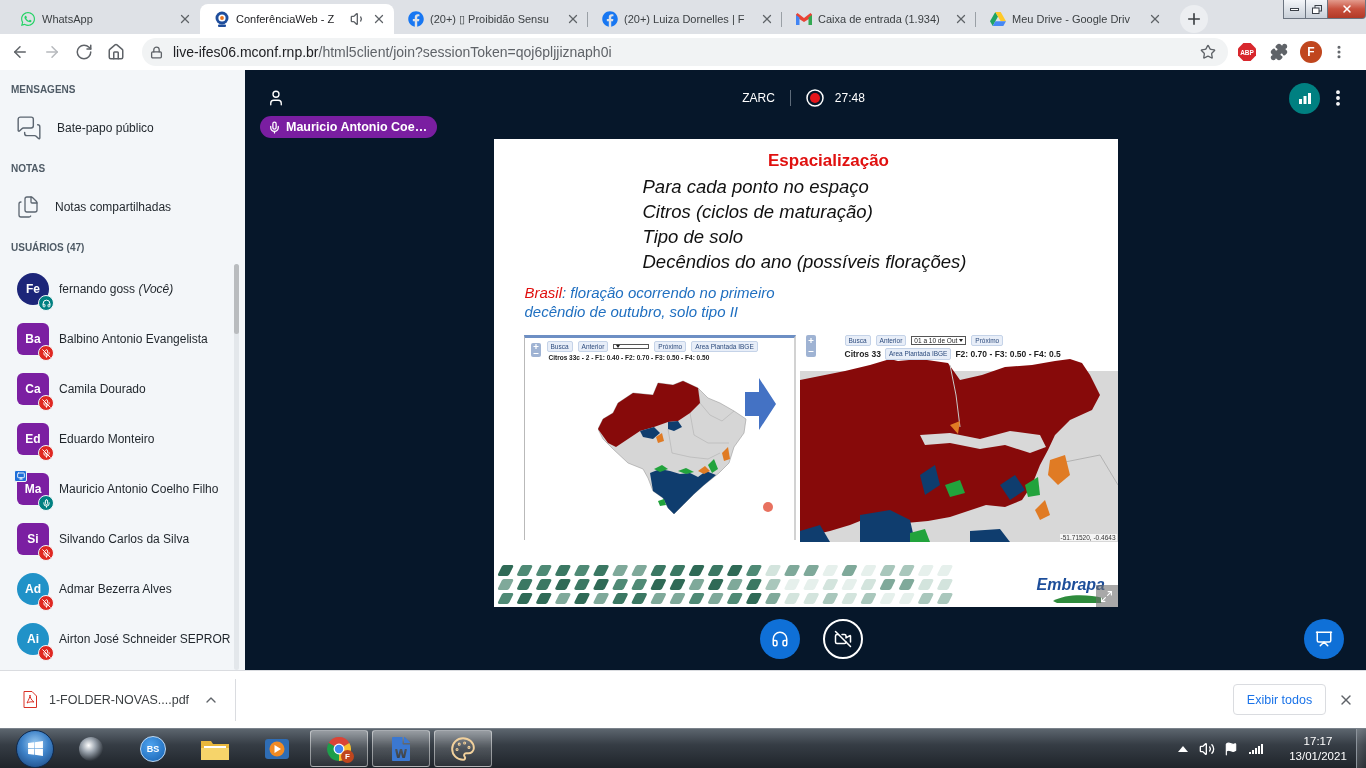  I want to click on phone-chat-icon, so click(28, 19).